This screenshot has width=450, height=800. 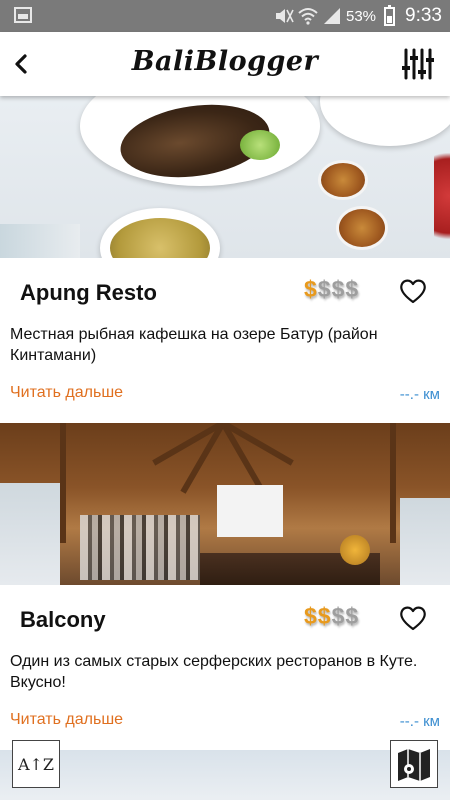 I want to click on filter-button, so click(x=418, y=64).